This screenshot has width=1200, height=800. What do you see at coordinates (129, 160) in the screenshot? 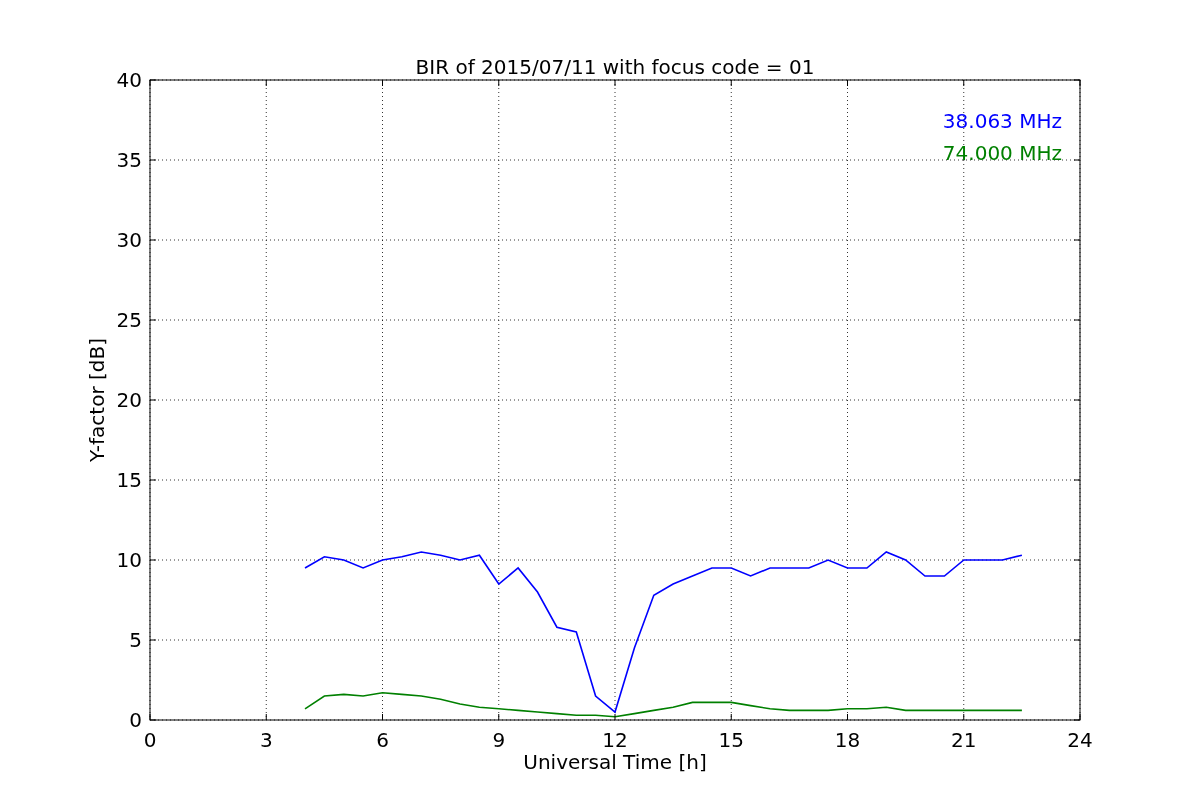
I see `y-tick-label: 35` at bounding box center [129, 160].